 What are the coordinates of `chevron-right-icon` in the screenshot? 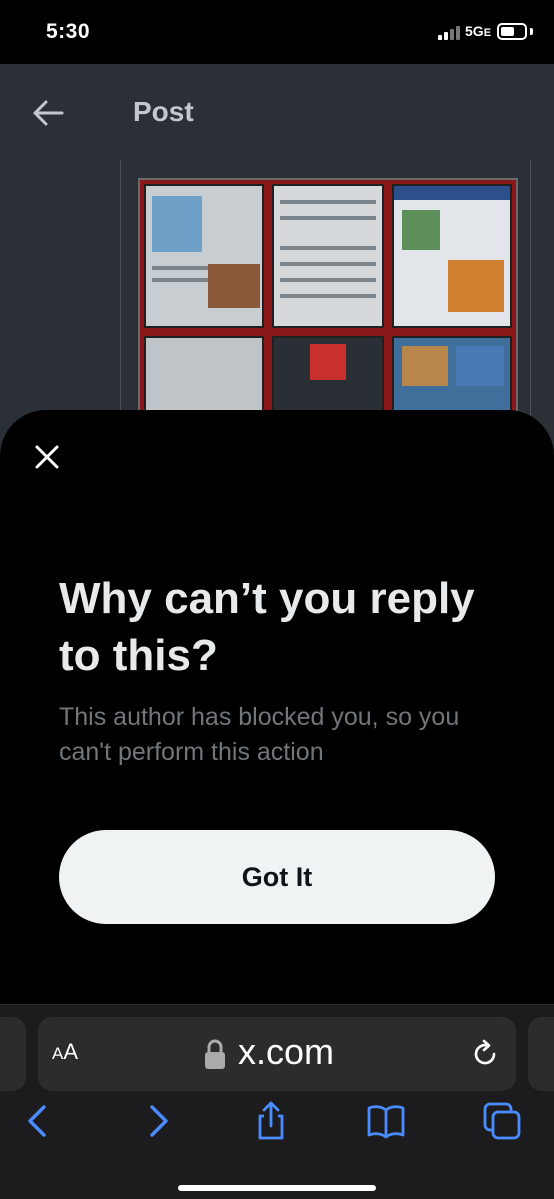 It's located at (158, 1121).